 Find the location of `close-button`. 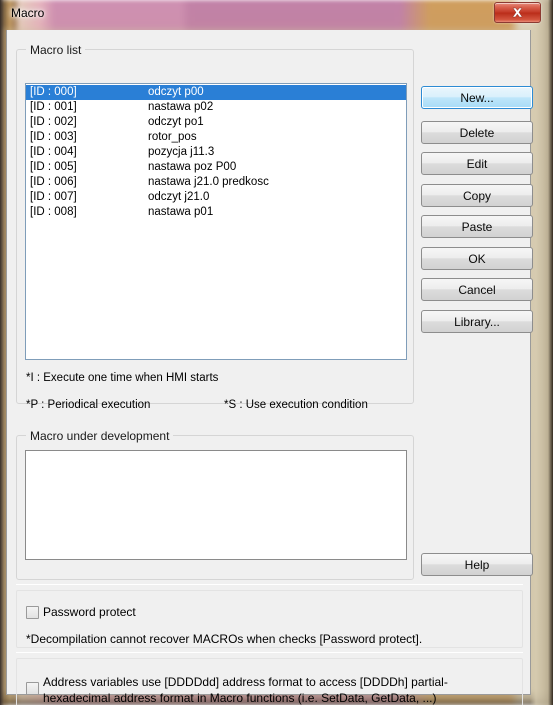

close-button is located at coordinates (517, 12).